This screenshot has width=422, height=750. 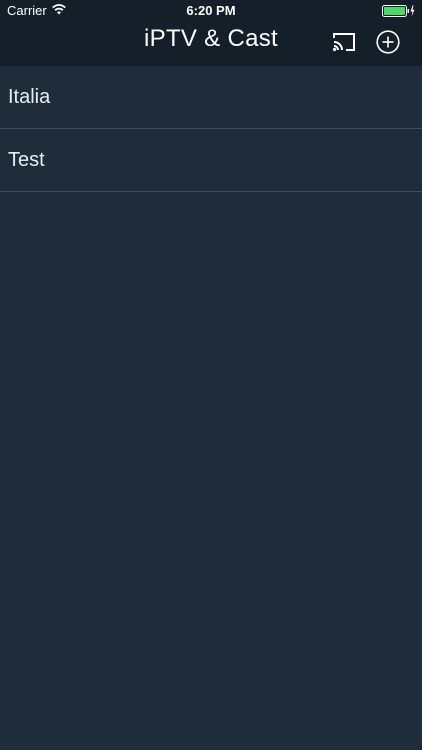 I want to click on navigation-bar: Carrier 6:20 PM iPTV & Cast, so click(x=211, y=33).